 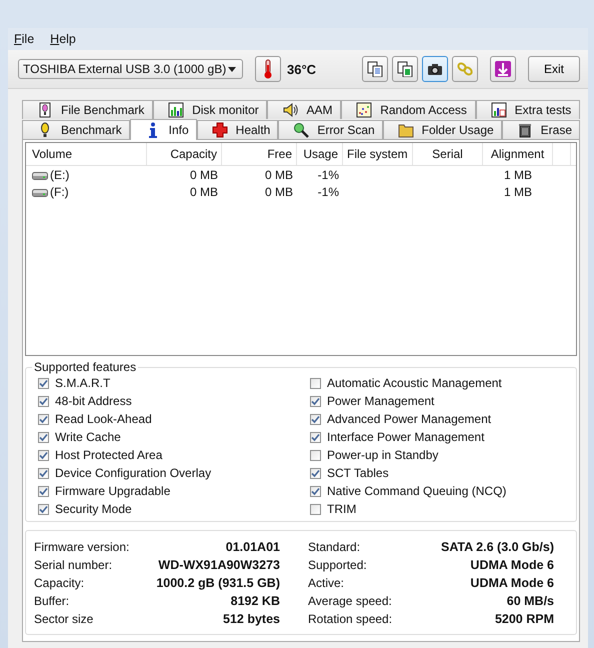 What do you see at coordinates (442, 129) in the screenshot?
I see `tab: Folder Usage` at bounding box center [442, 129].